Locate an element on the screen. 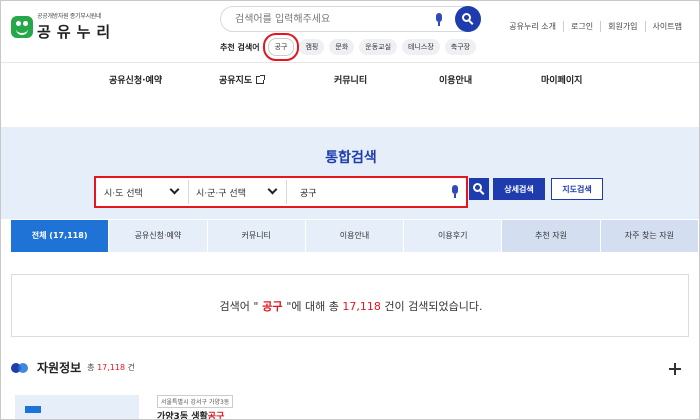 This screenshot has width=700, height=420. main-nav: 공유신청·예약 공유지도 커뮤니티 이용안내 마이페이지 is located at coordinates (350, 80).